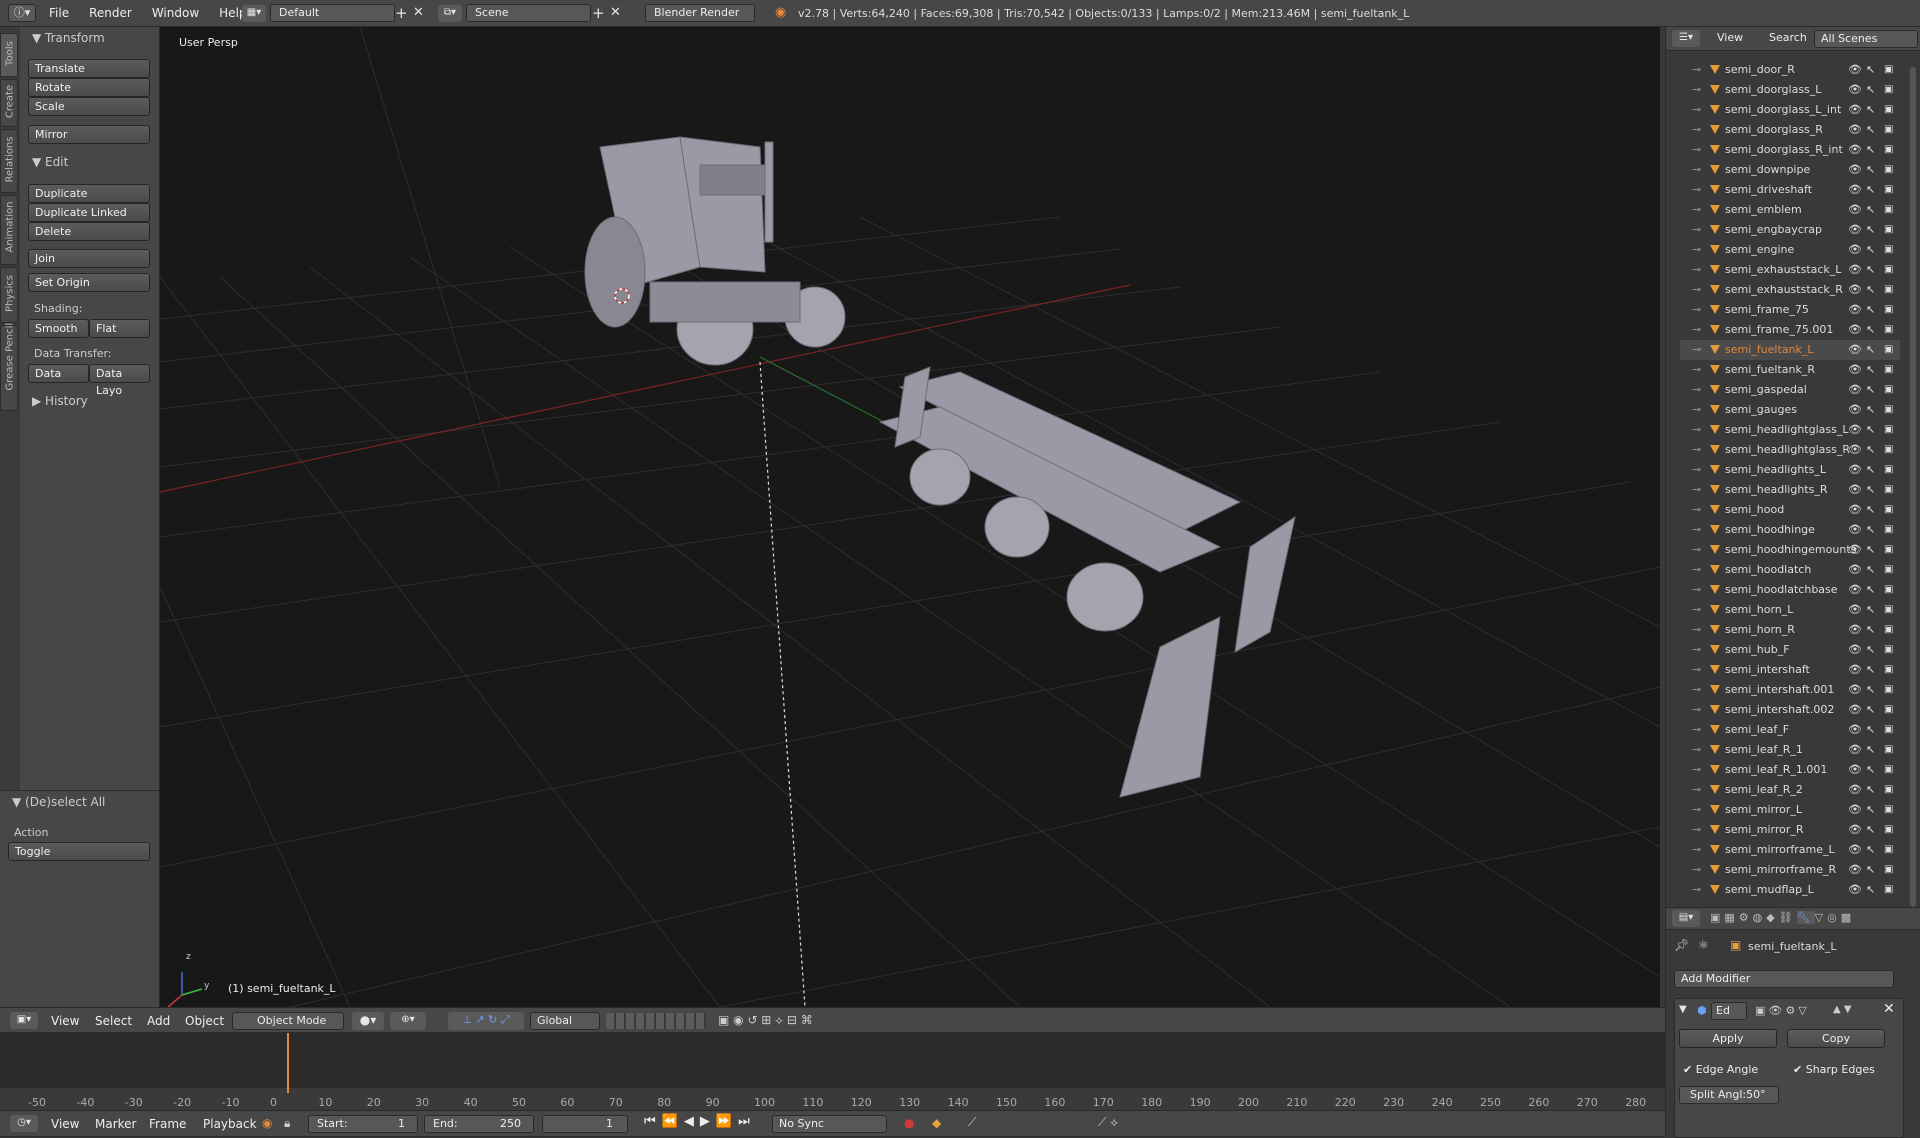 The height and width of the screenshot is (1138, 1920). What do you see at coordinates (1790, 490) in the screenshot?
I see `outliner-item: ⊸ semi_headlights_R 👁︎ ↖ ▣` at bounding box center [1790, 490].